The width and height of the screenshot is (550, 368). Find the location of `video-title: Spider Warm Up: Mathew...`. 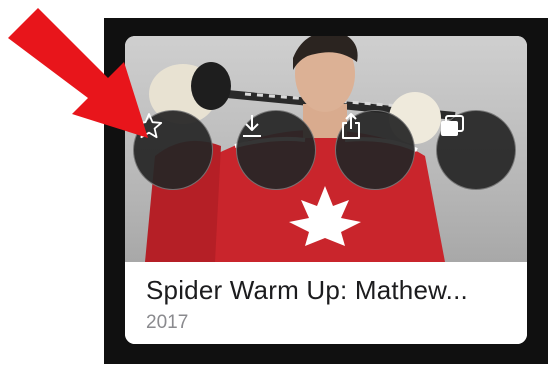

video-title: Spider Warm Up: Mathew... is located at coordinates (307, 290).